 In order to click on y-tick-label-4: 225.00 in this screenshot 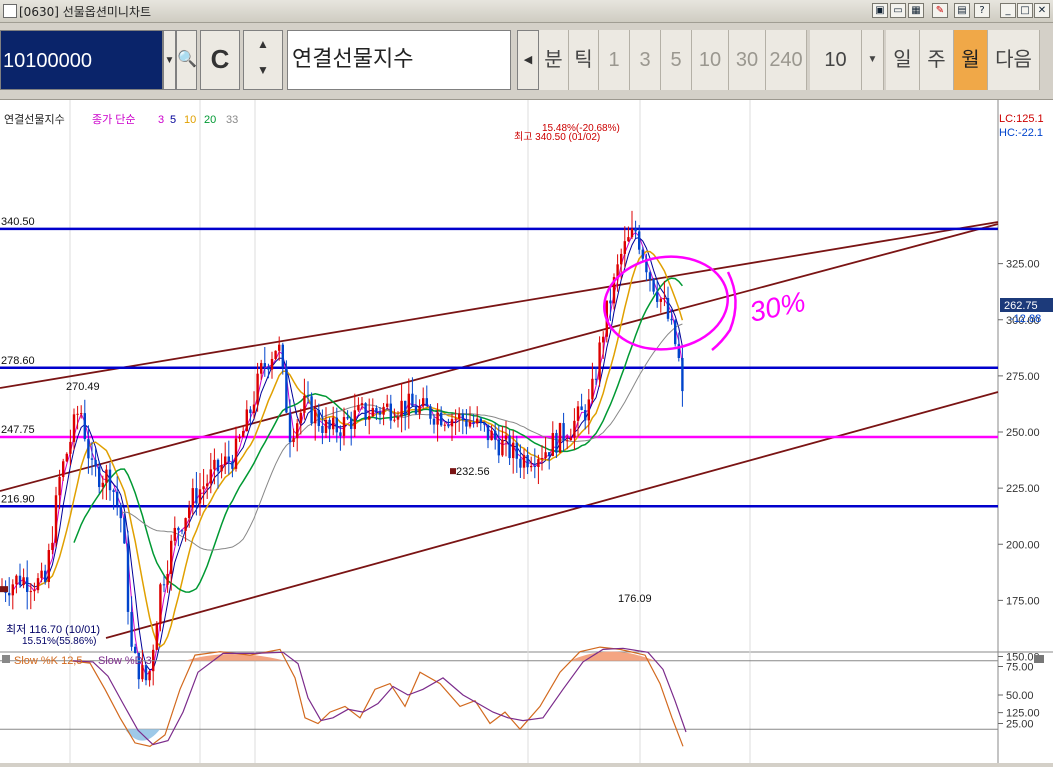, I will do `click(1023, 489)`.